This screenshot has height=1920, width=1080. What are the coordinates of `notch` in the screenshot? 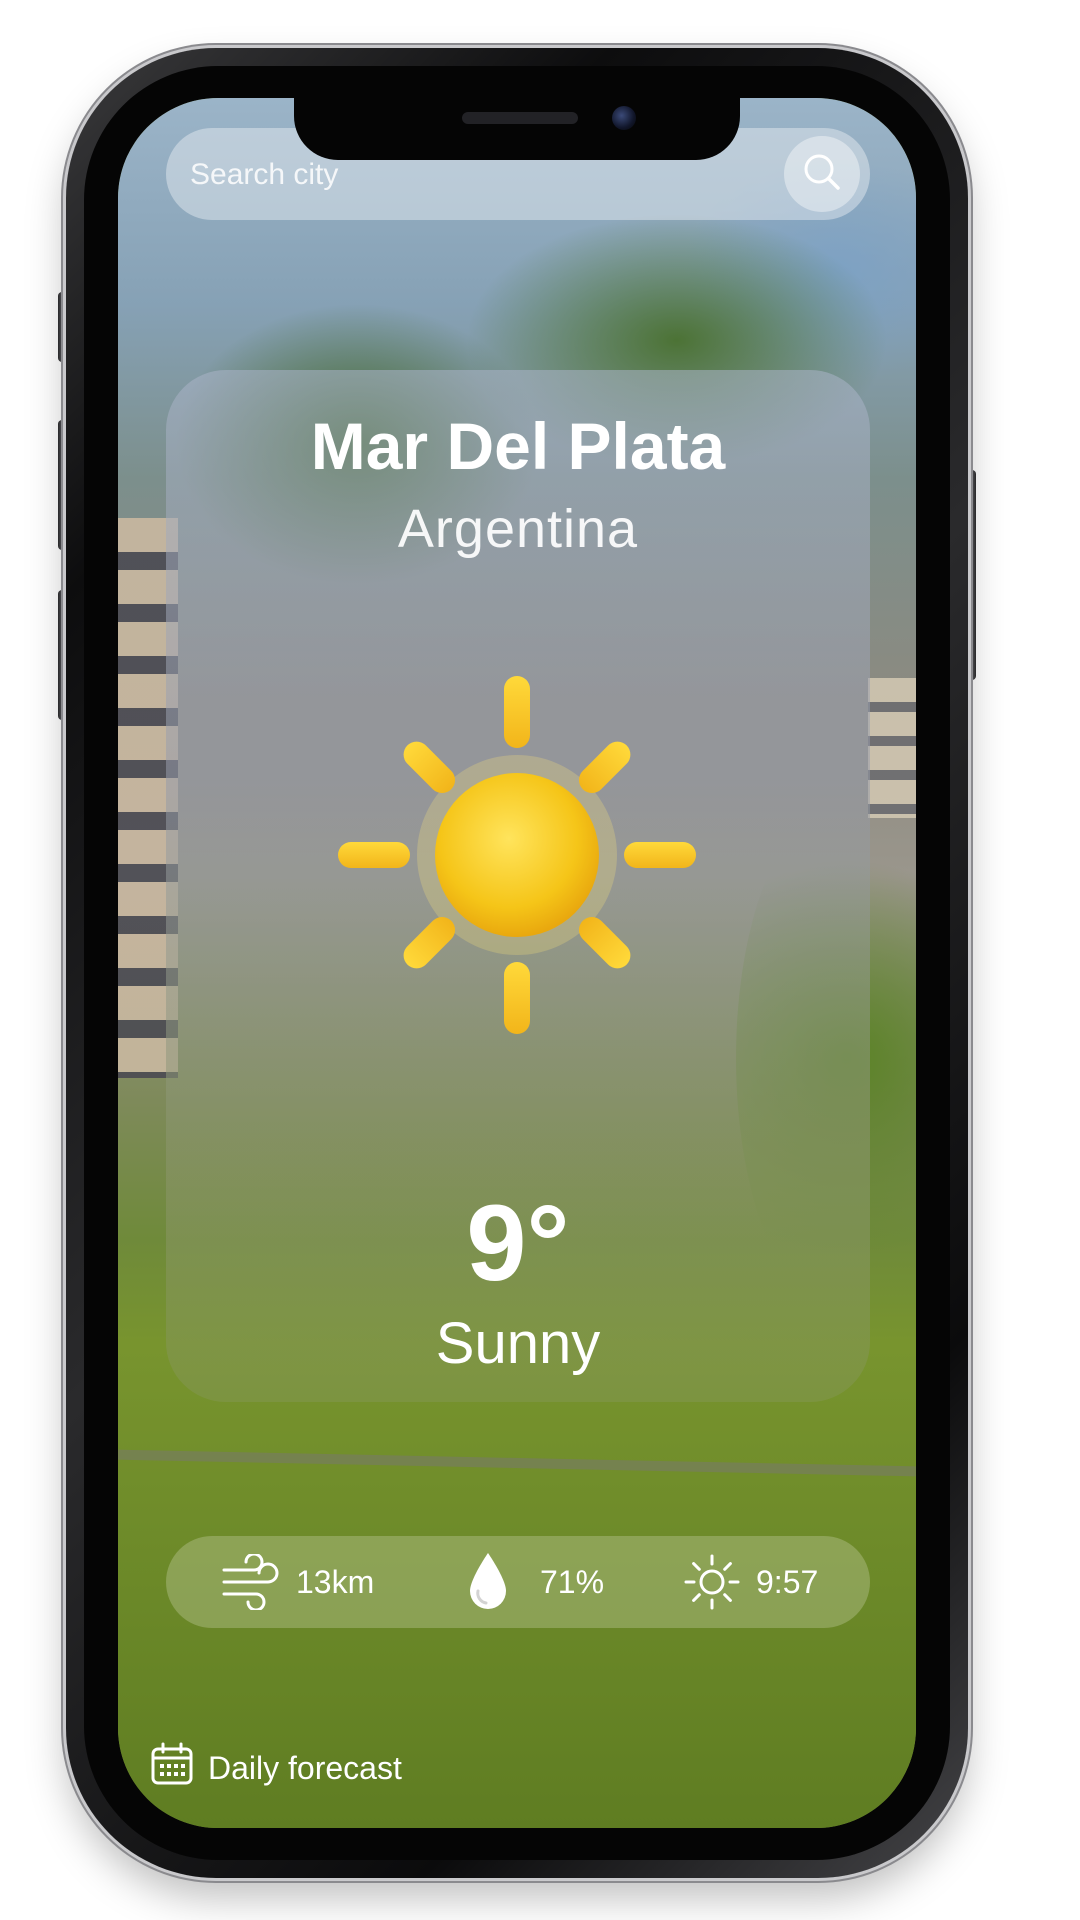 It's located at (517, 129).